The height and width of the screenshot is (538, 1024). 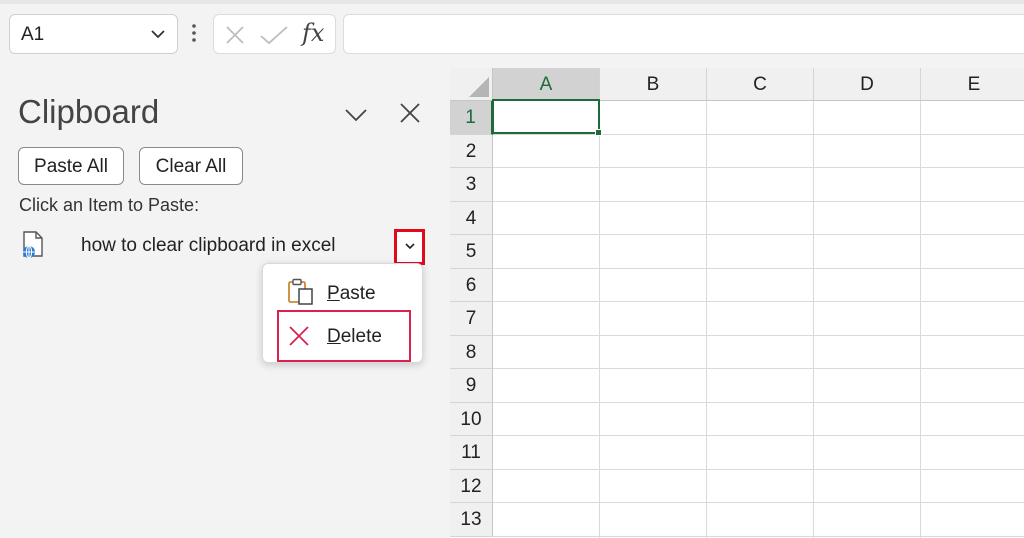 I want to click on row-header-9: 9, so click(x=471, y=386).